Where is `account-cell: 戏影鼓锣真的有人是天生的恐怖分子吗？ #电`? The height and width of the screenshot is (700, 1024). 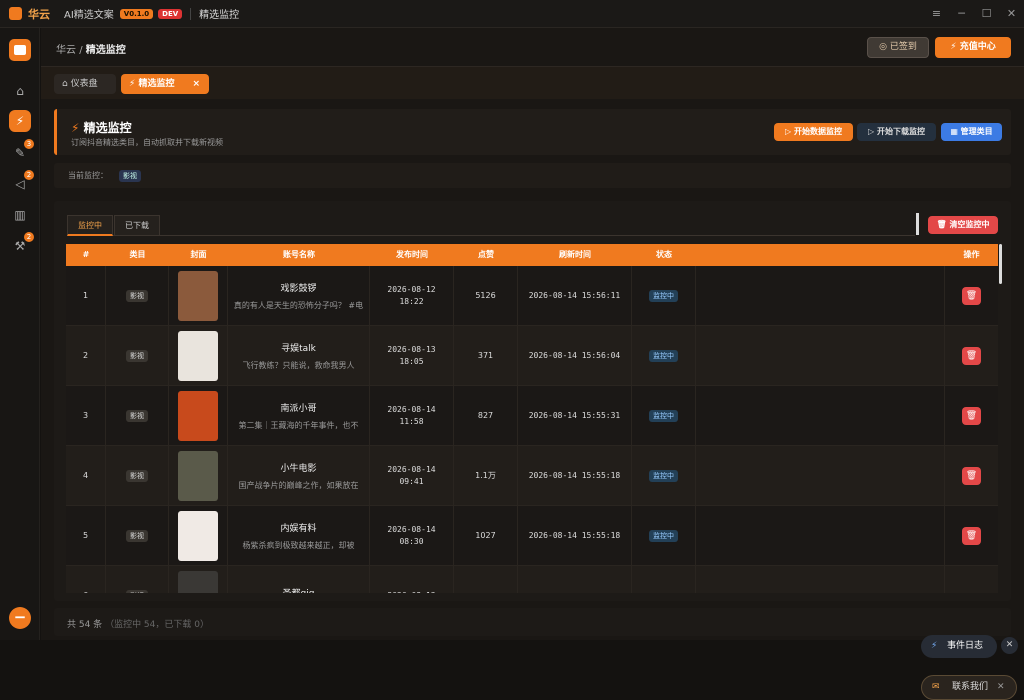 account-cell: 戏影鼓锣真的有人是天生的恐怖分子吗？ #电 is located at coordinates (299, 295).